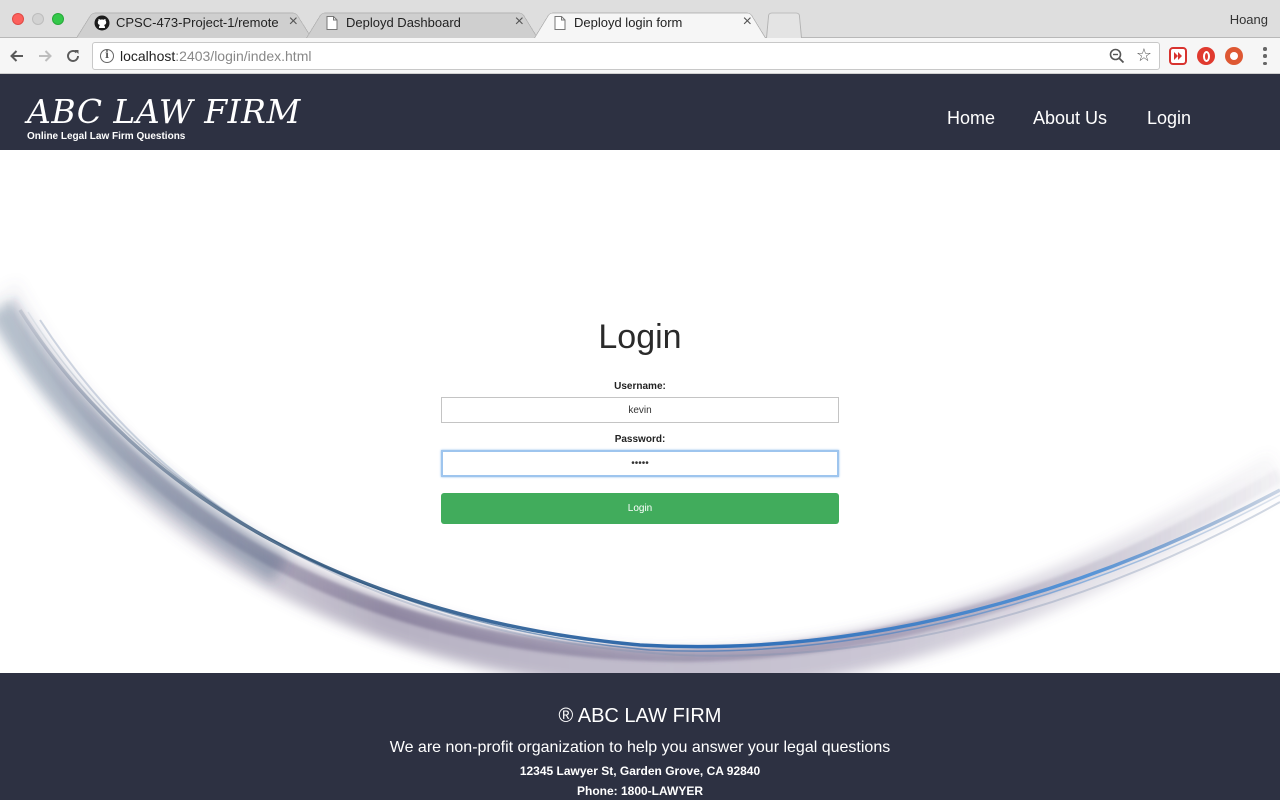 The image size is (1280, 800). I want to click on login-button: Login, so click(640, 508).